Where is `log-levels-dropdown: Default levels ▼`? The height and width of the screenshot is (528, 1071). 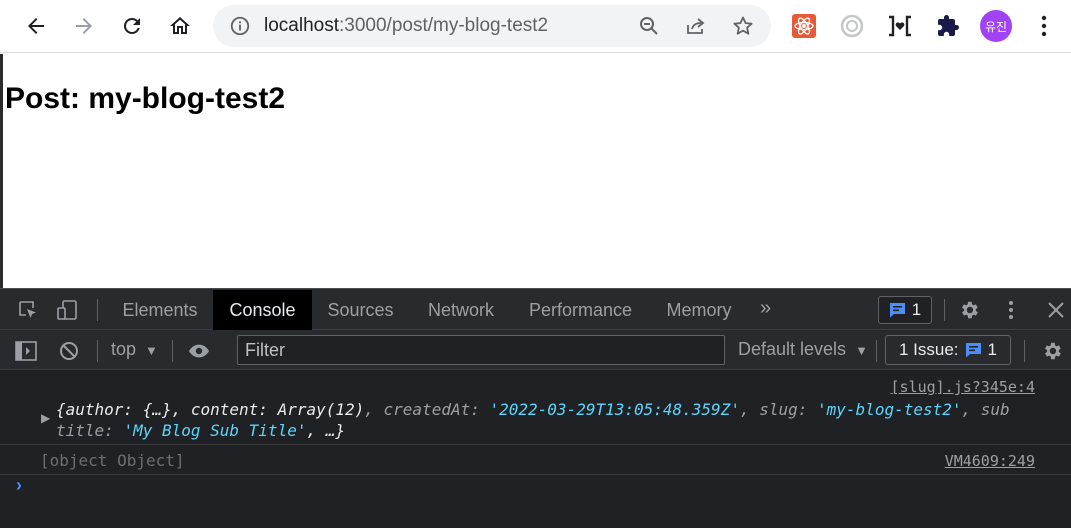
log-levels-dropdown: Default levels ▼ is located at coordinates (803, 349).